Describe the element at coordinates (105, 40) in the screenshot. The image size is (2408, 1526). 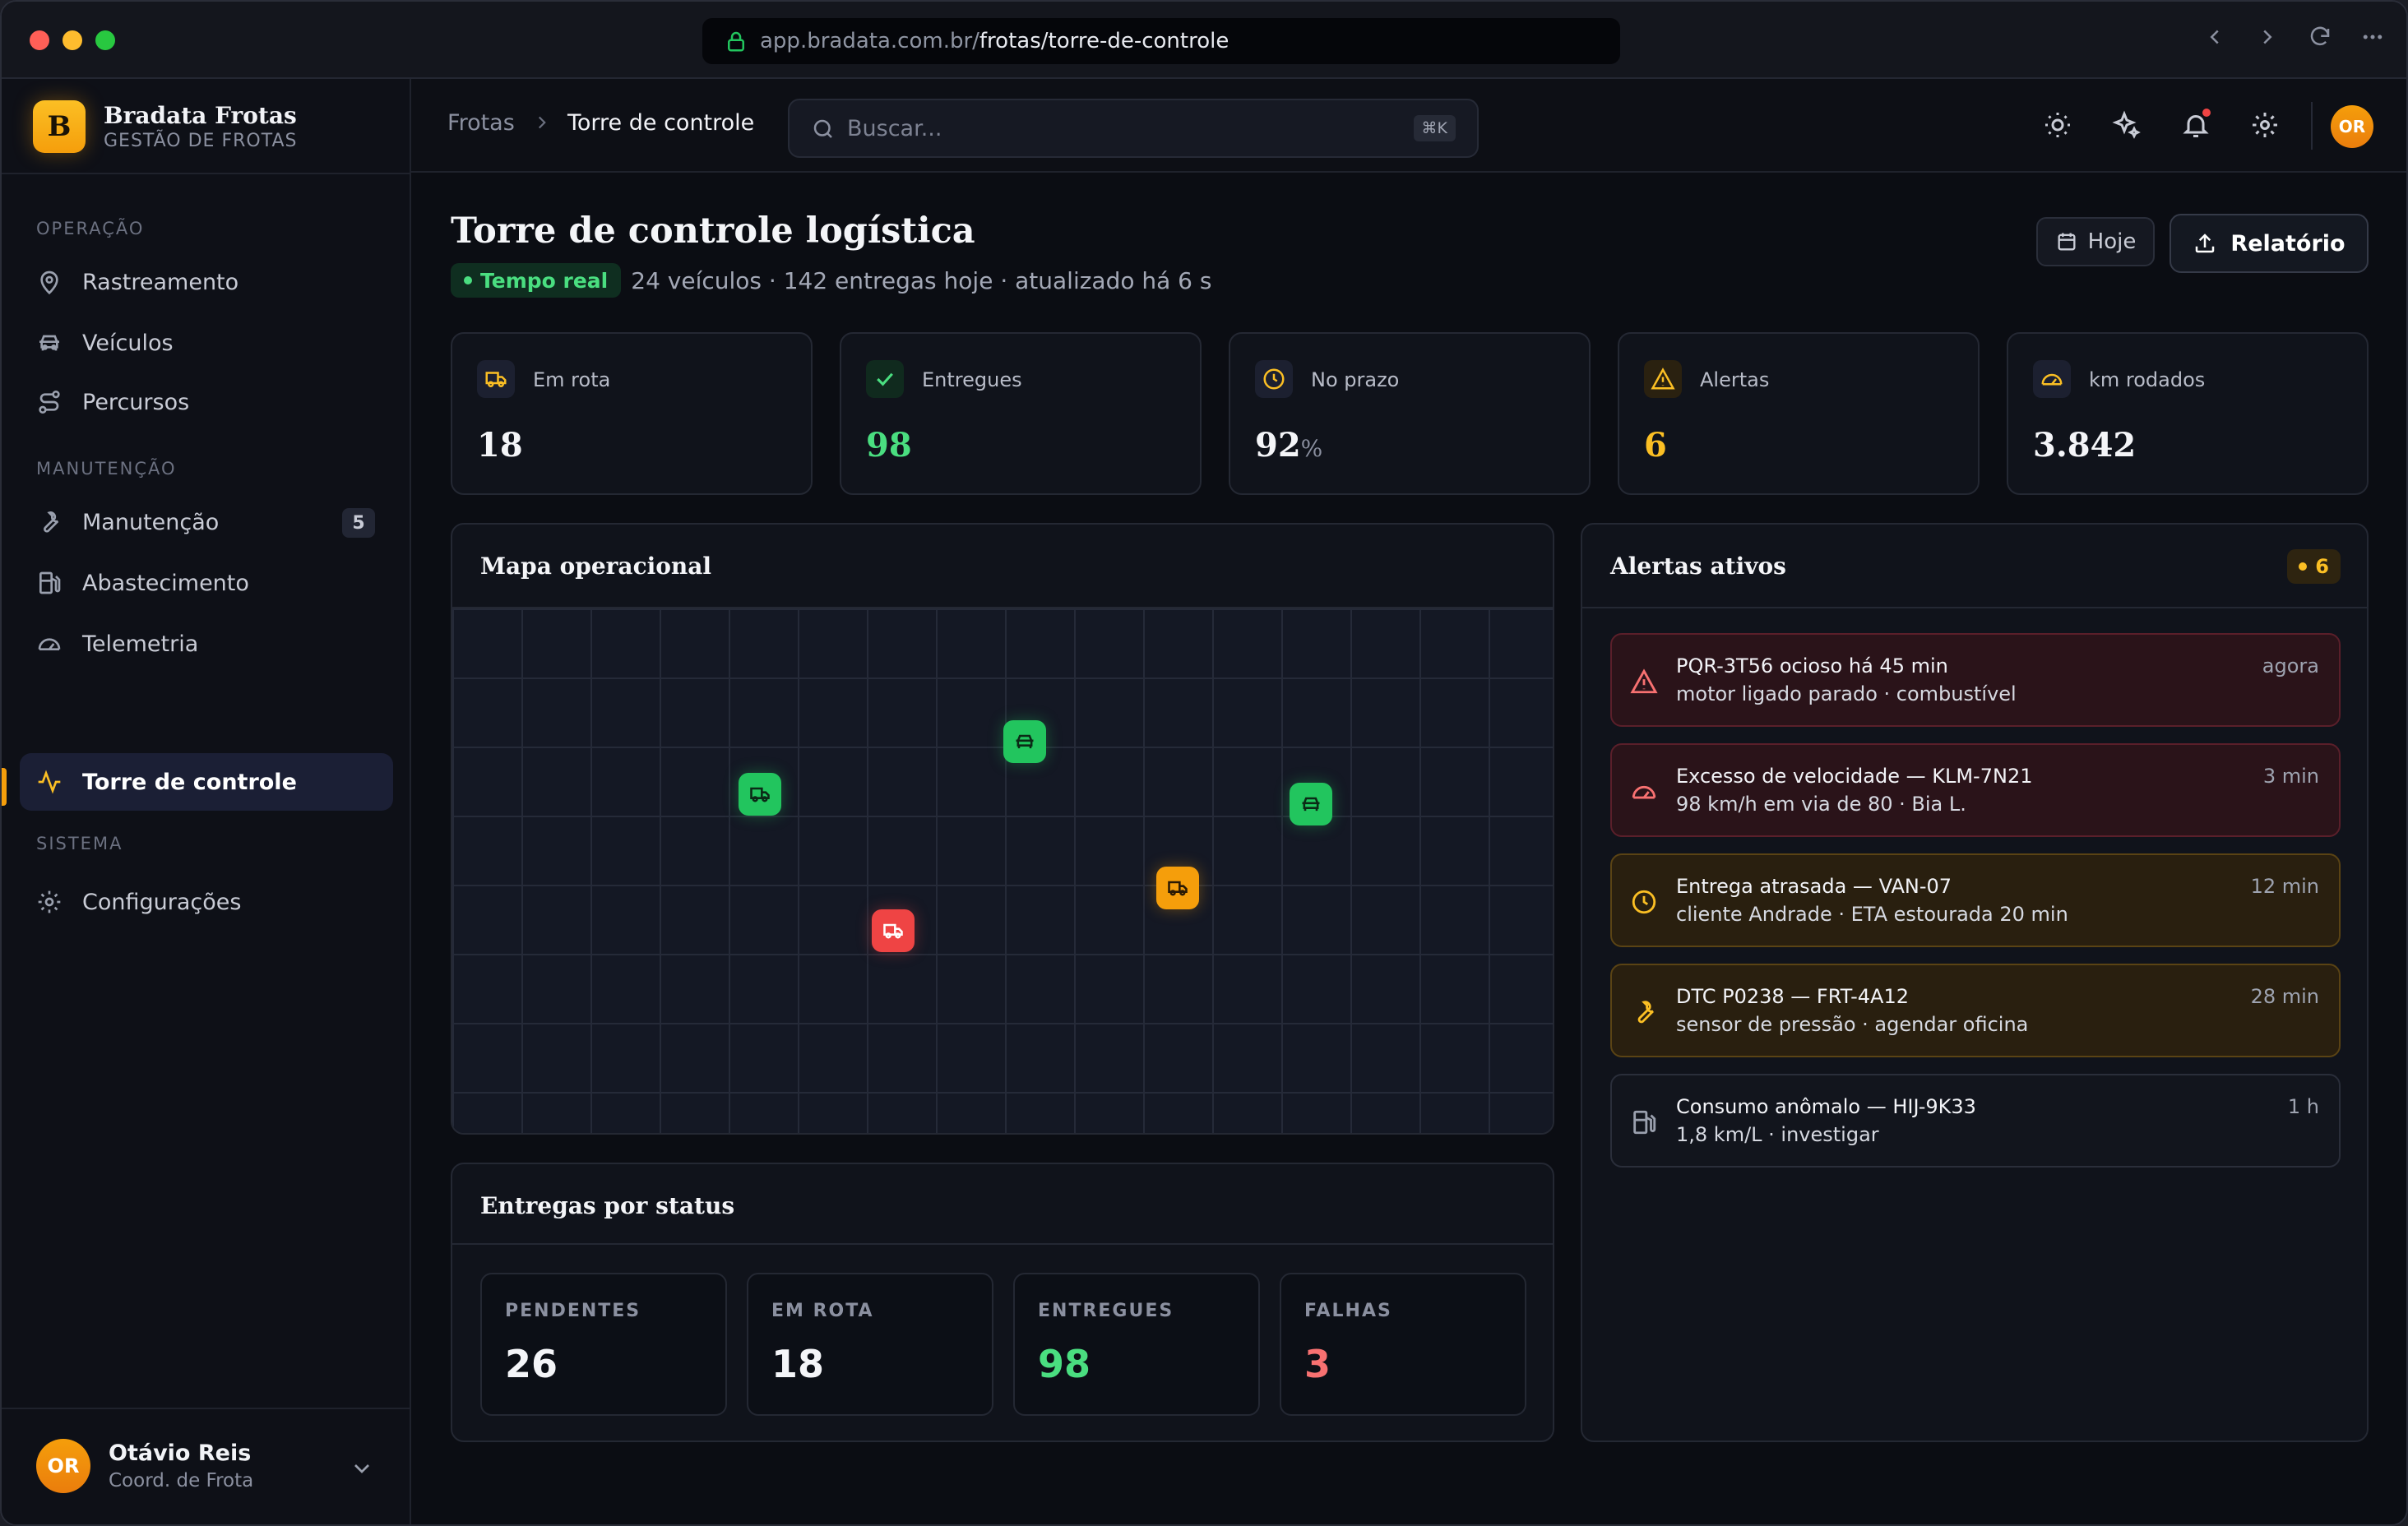
I see `maximize-window-button` at that location.